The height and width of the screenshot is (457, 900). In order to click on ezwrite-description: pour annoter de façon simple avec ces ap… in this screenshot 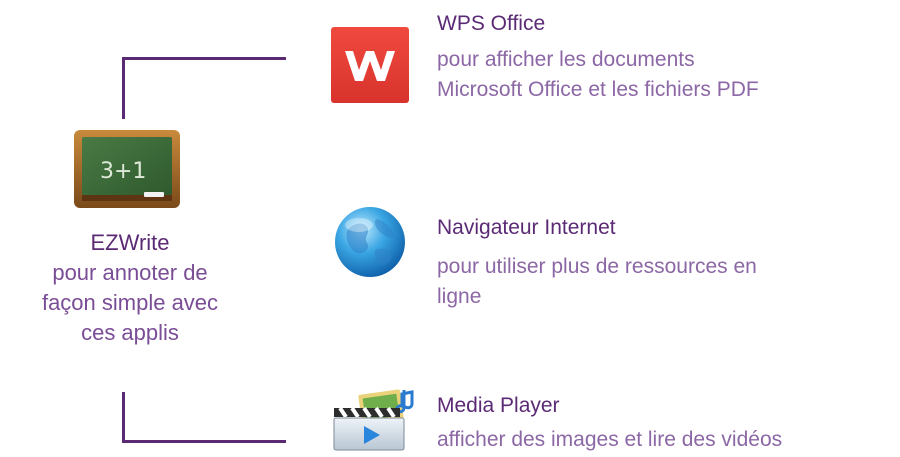, I will do `click(130, 302)`.